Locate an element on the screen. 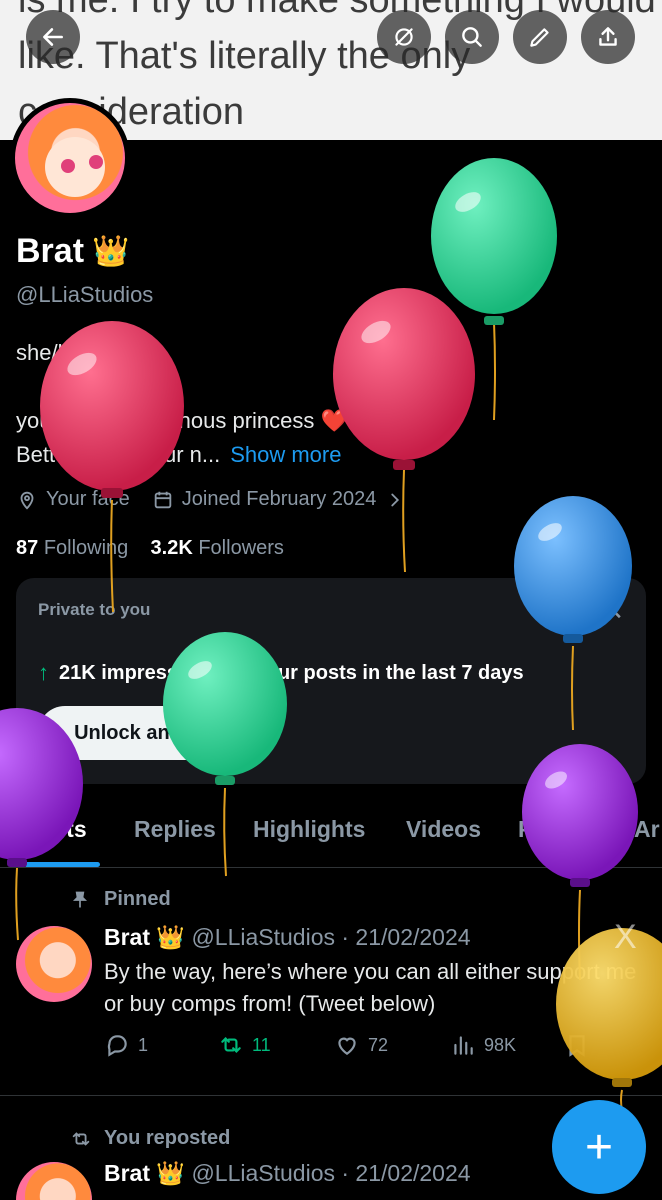 This screenshot has height=1200, width=662. profile-handle: @LLiaStudios is located at coordinates (85, 294).